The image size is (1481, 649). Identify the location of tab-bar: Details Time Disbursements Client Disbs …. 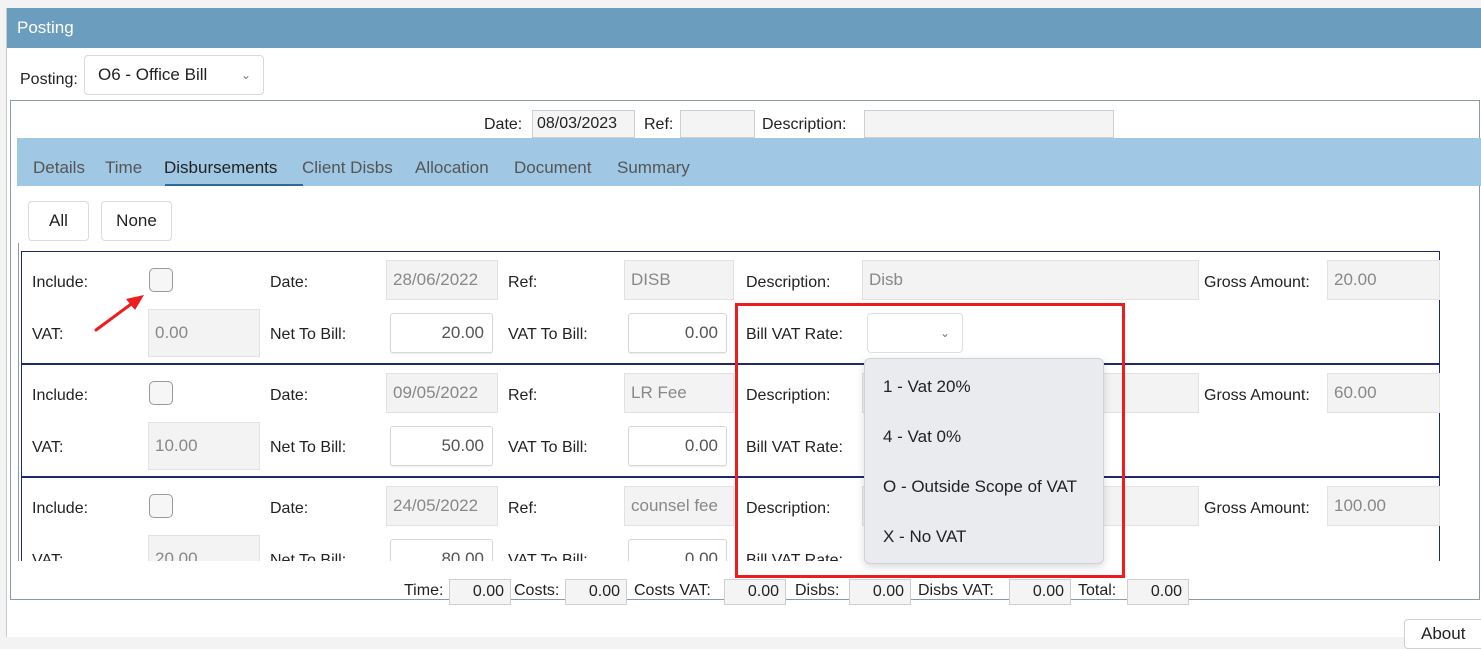
(749, 162).